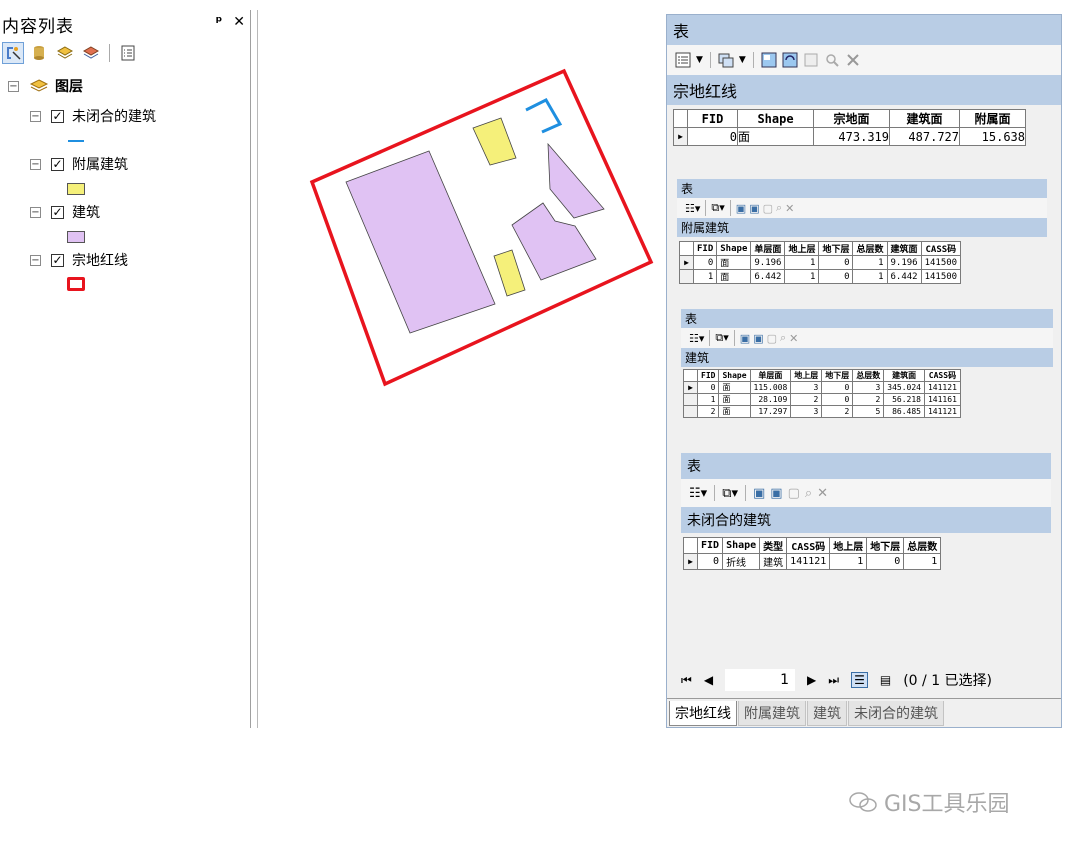  Describe the element at coordinates (770, 375) in the screenshot. I see `column-header: 单层面` at that location.